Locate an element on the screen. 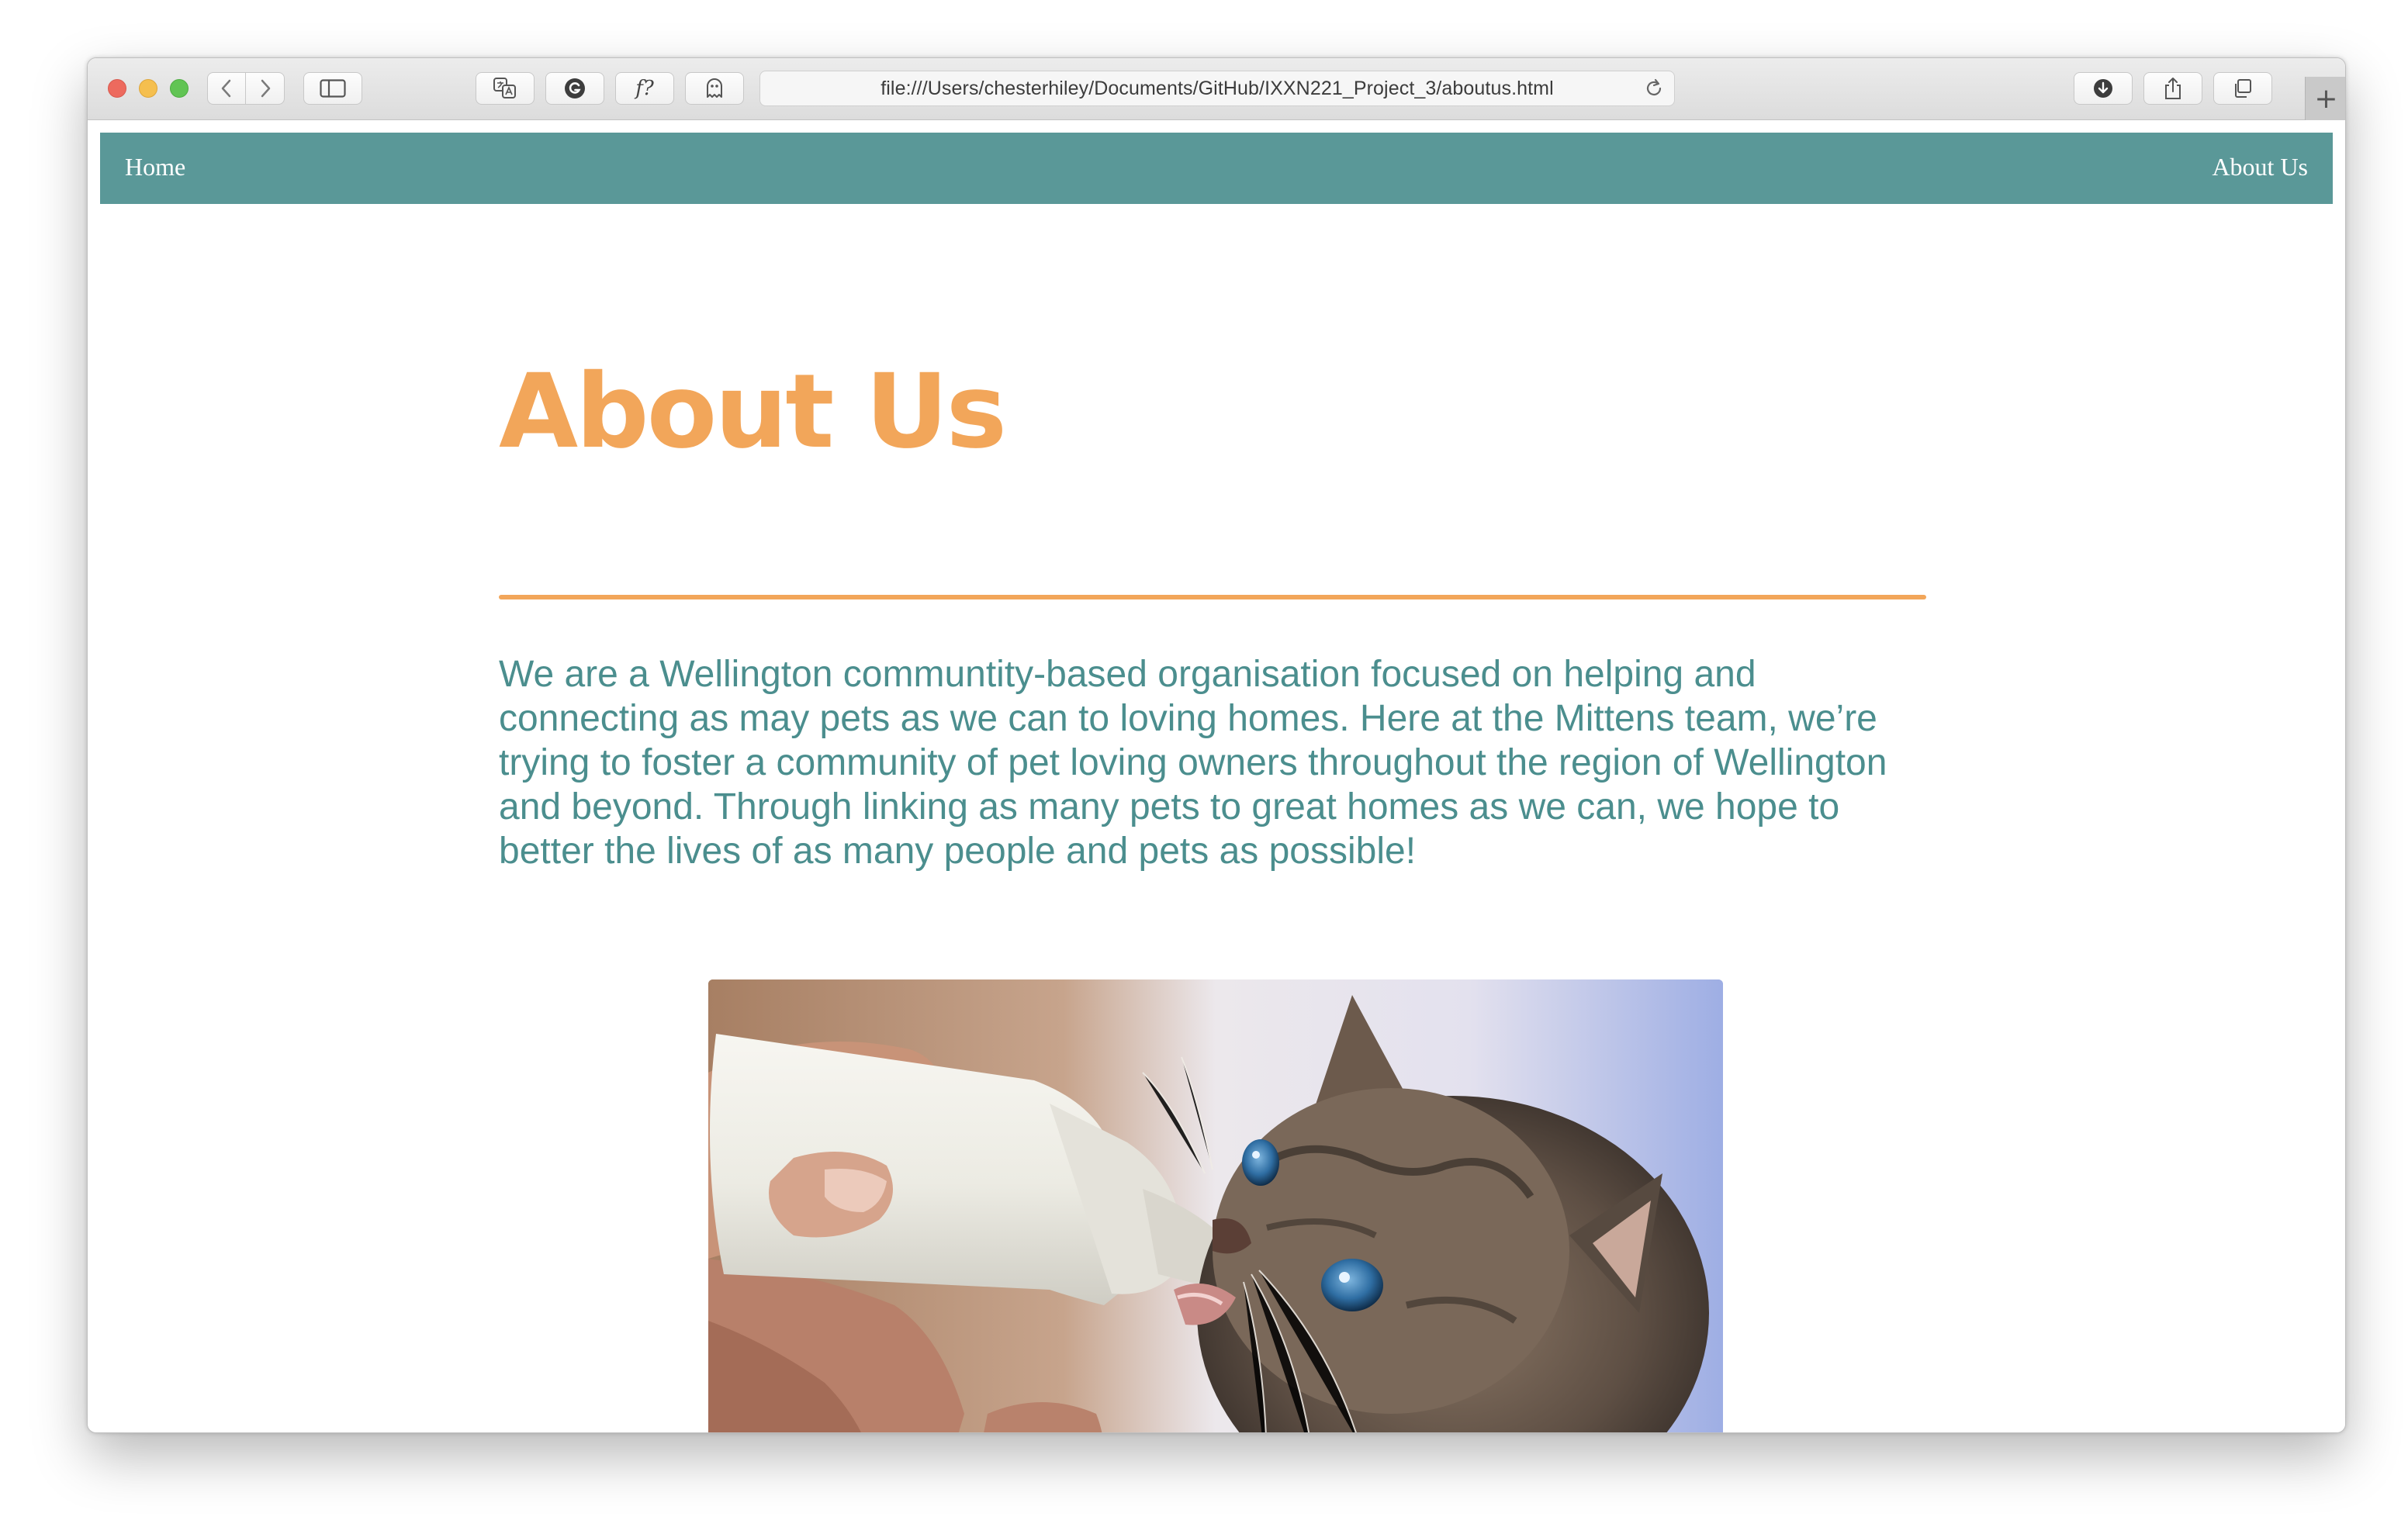 This screenshot has height=1534, width=2408. grammarly-icon is located at coordinates (575, 88).